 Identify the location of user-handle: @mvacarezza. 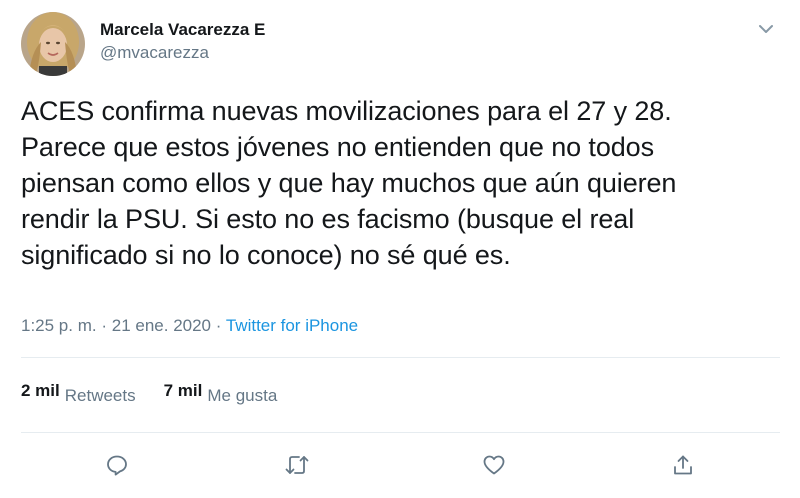
(154, 52).